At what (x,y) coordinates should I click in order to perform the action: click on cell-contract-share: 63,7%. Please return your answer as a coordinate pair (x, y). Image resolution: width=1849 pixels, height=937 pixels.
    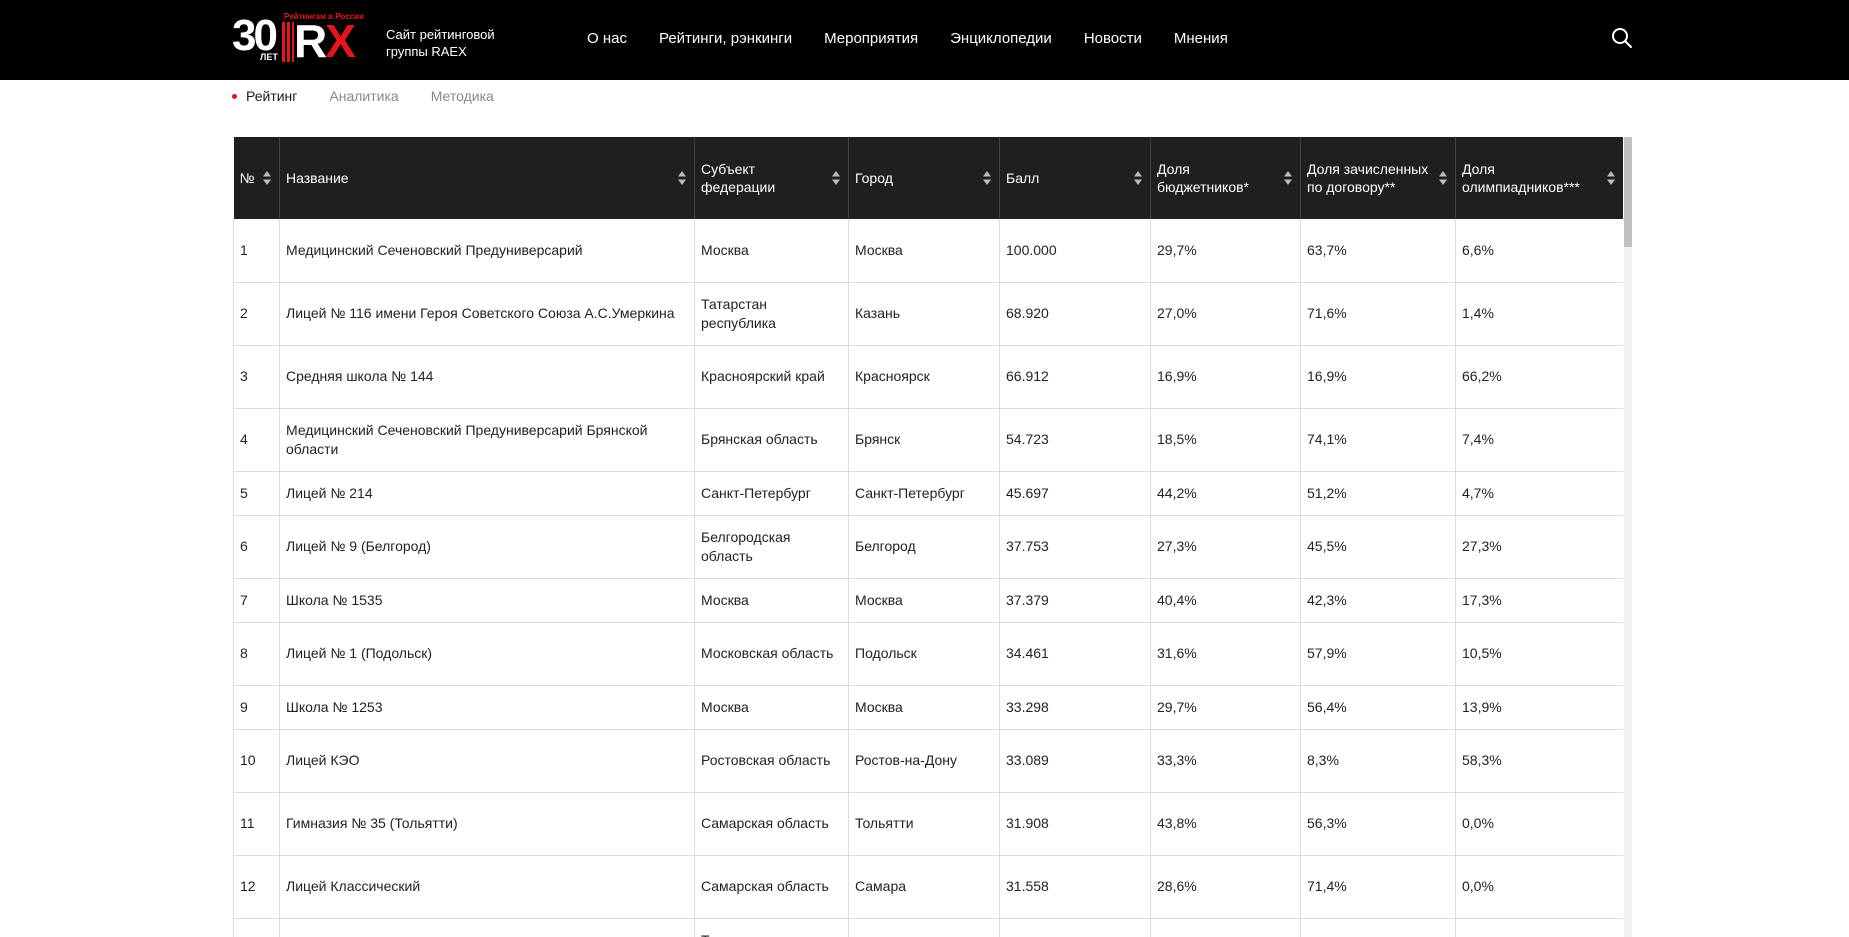
    Looking at the image, I should click on (1378, 251).